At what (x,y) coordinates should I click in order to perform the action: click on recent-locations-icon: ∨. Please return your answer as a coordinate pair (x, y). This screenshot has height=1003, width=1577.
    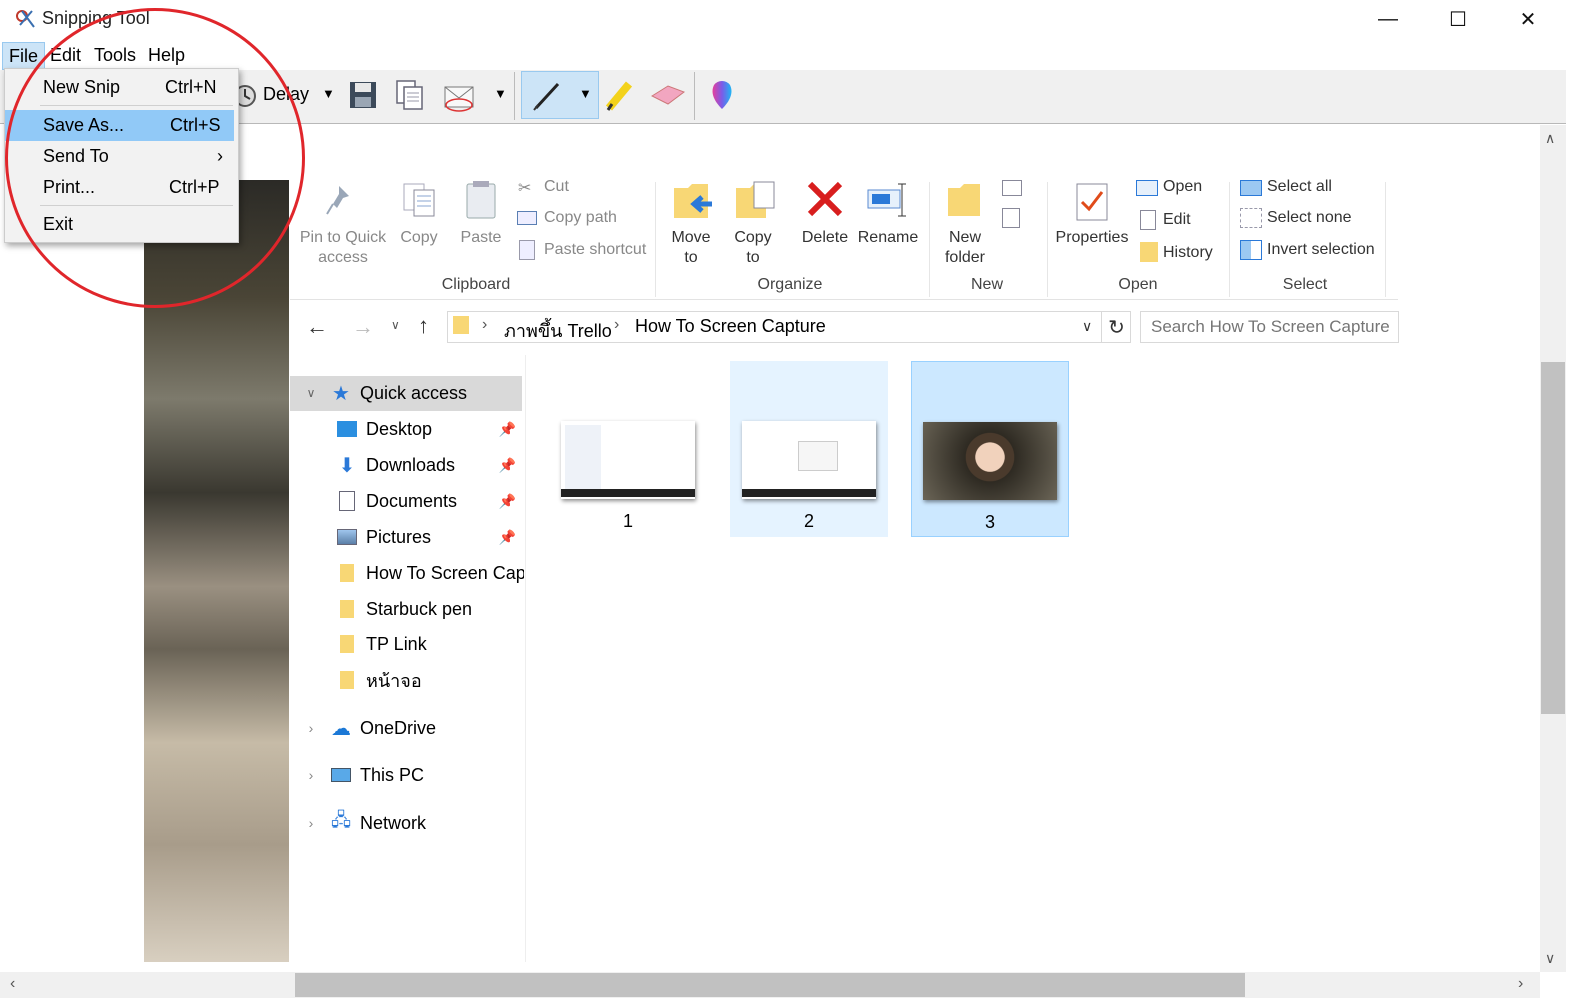
    Looking at the image, I should click on (395, 325).